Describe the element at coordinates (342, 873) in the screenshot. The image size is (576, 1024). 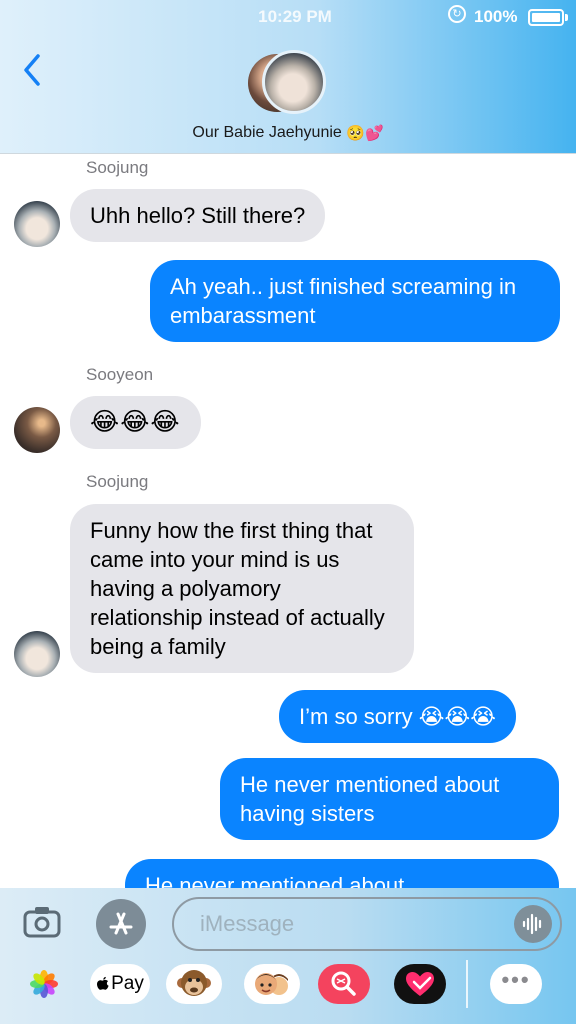
I see `message-bubble-outgoing: He never mentioned about` at that location.